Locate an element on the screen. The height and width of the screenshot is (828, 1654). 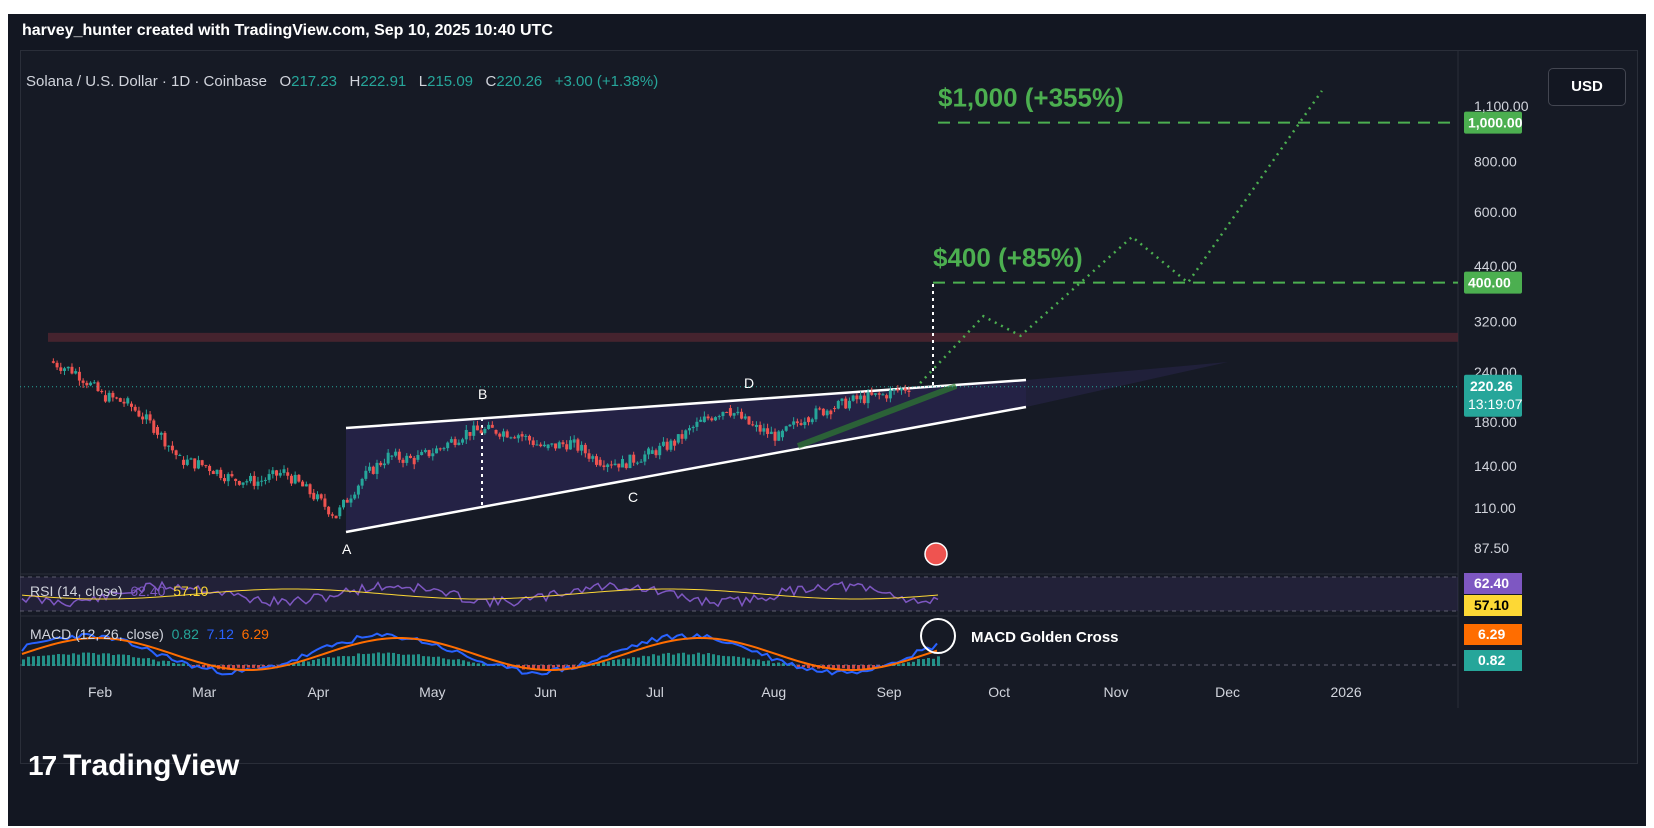
time-axis-tick: Jun is located at coordinates (545, 692).